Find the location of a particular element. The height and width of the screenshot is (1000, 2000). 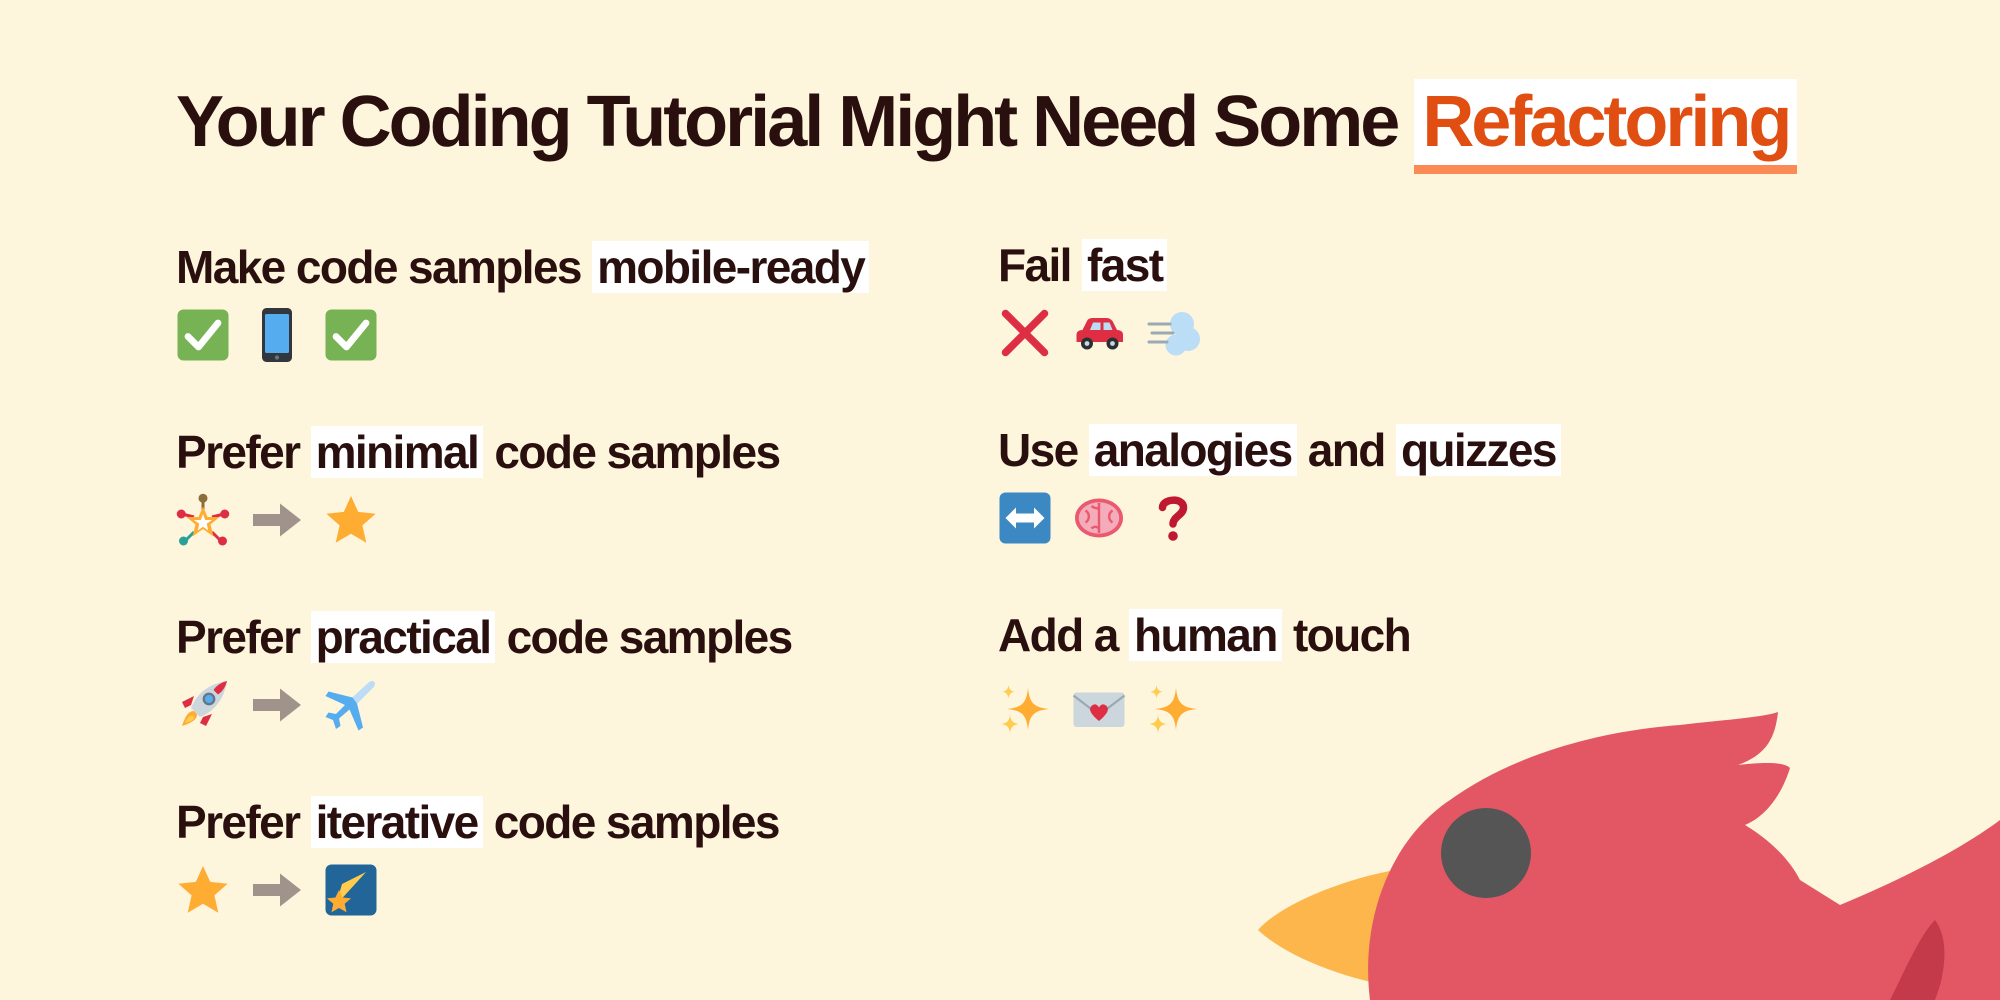

tip-heading: Make code samples mobile-ready is located at coordinates (523, 267).